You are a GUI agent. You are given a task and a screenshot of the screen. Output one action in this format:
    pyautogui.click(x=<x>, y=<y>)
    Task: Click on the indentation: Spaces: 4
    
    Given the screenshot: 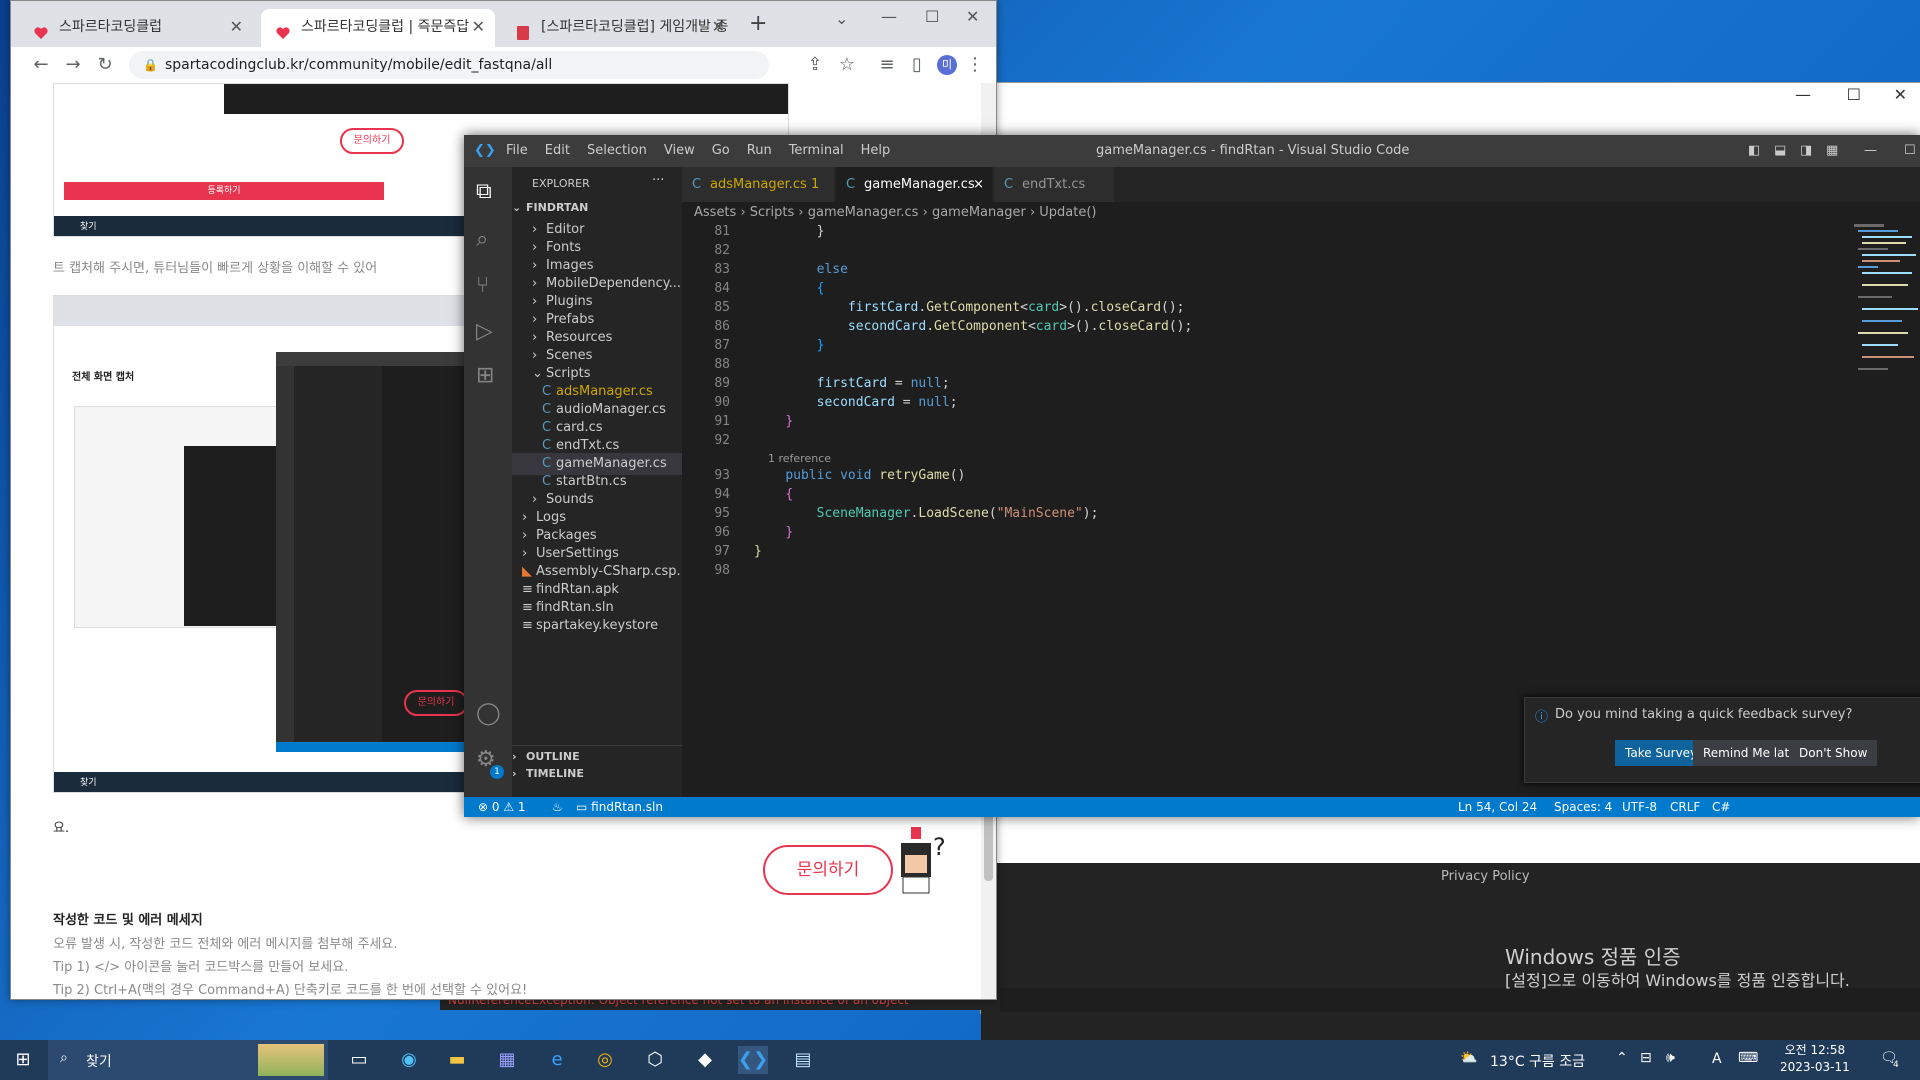 What is the action you would take?
    pyautogui.click(x=1583, y=807)
    